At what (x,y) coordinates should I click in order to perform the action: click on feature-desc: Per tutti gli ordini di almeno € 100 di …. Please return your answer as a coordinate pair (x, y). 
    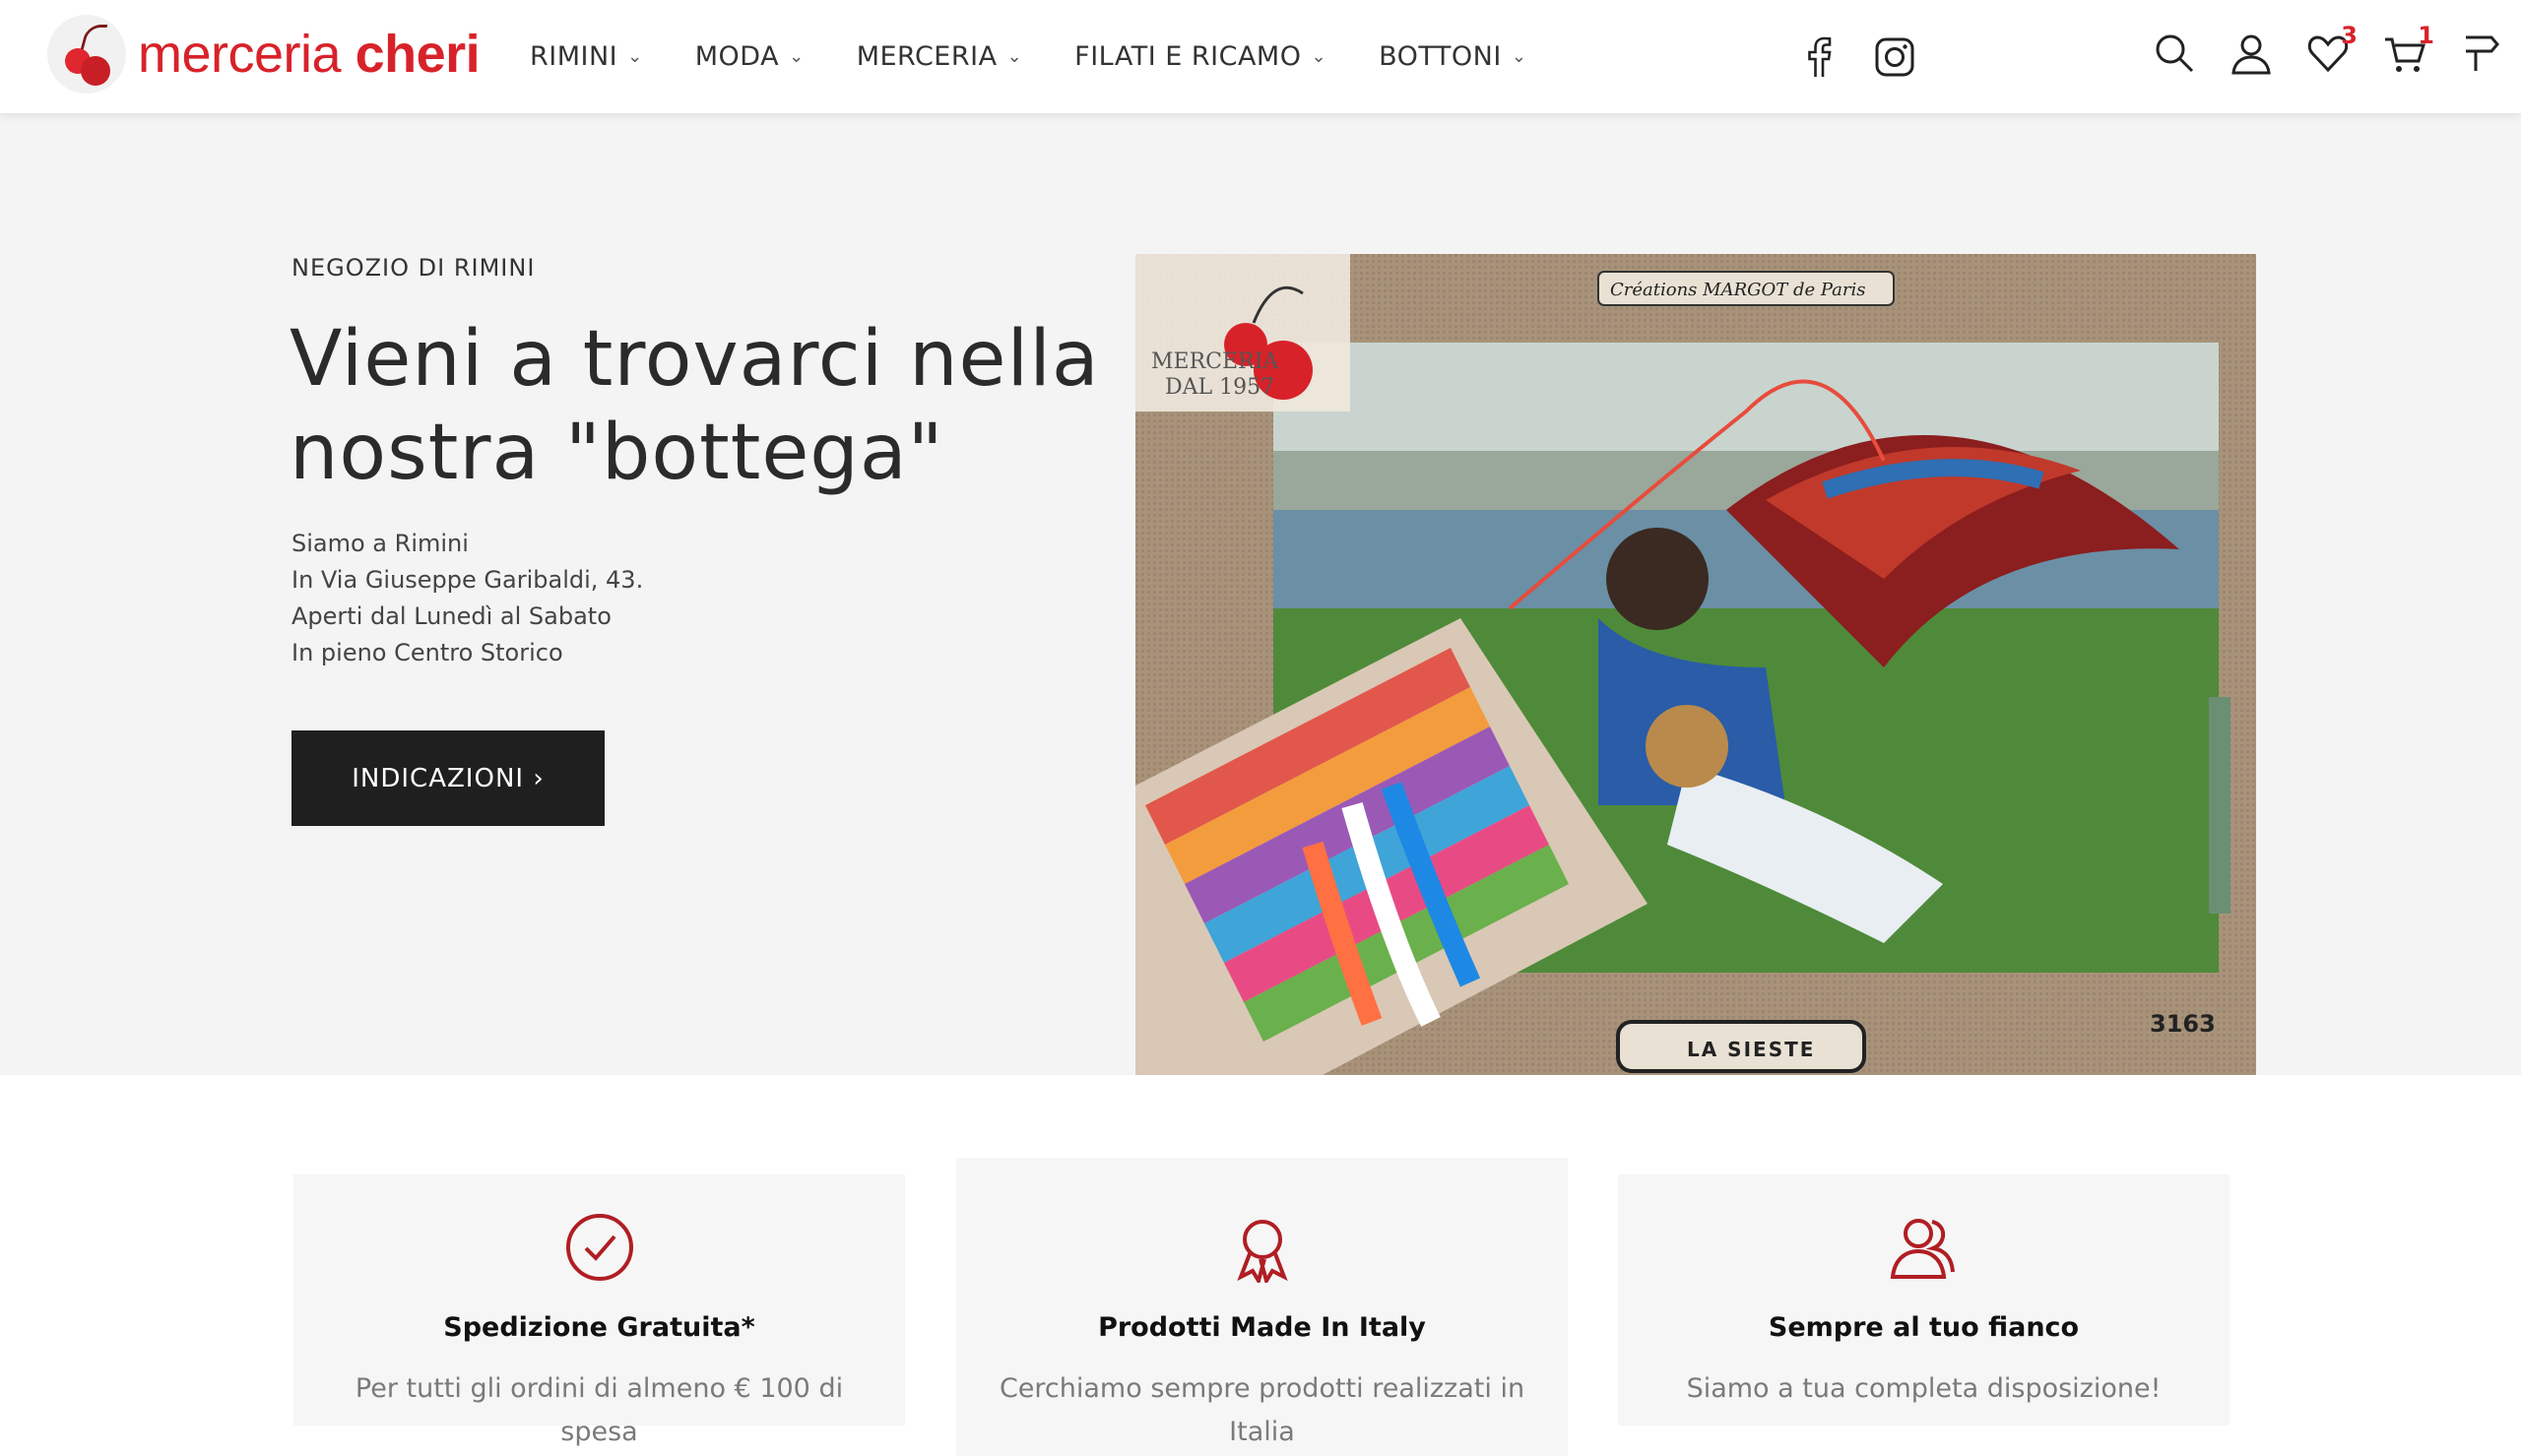
    Looking at the image, I should click on (599, 1410).